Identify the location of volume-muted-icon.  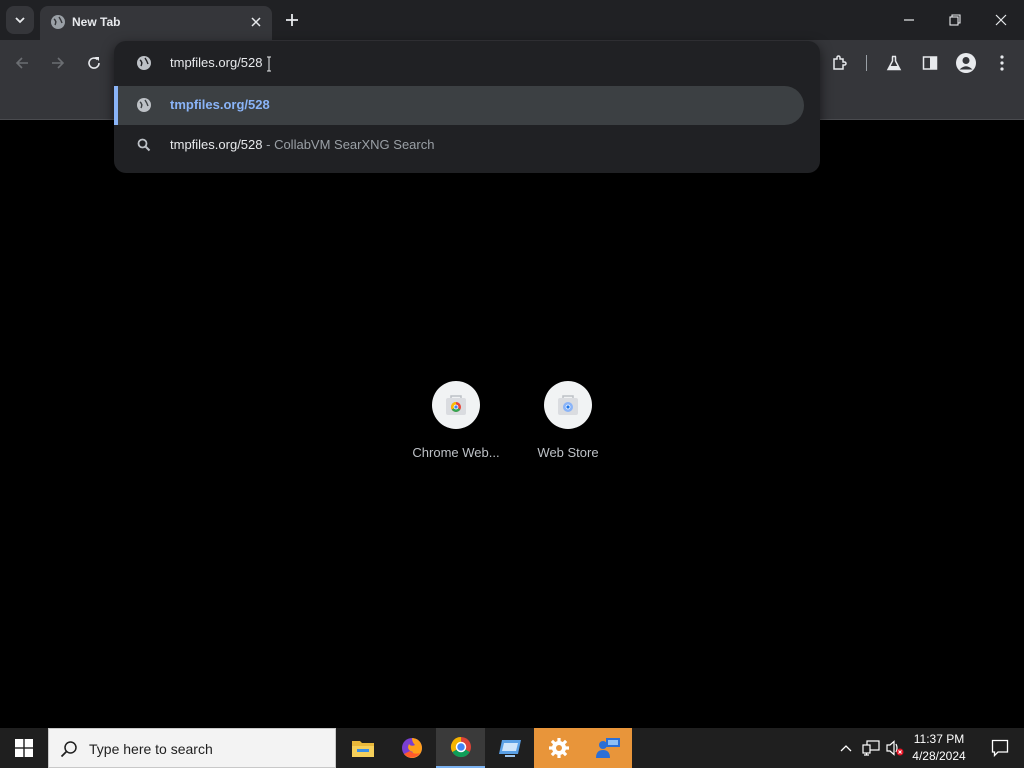
(895, 748).